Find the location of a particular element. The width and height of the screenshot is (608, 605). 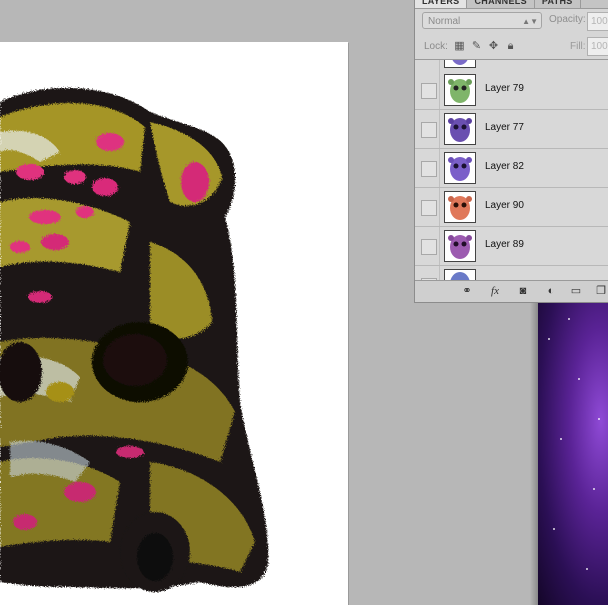

layer-name: Layer 82 is located at coordinates (504, 166).